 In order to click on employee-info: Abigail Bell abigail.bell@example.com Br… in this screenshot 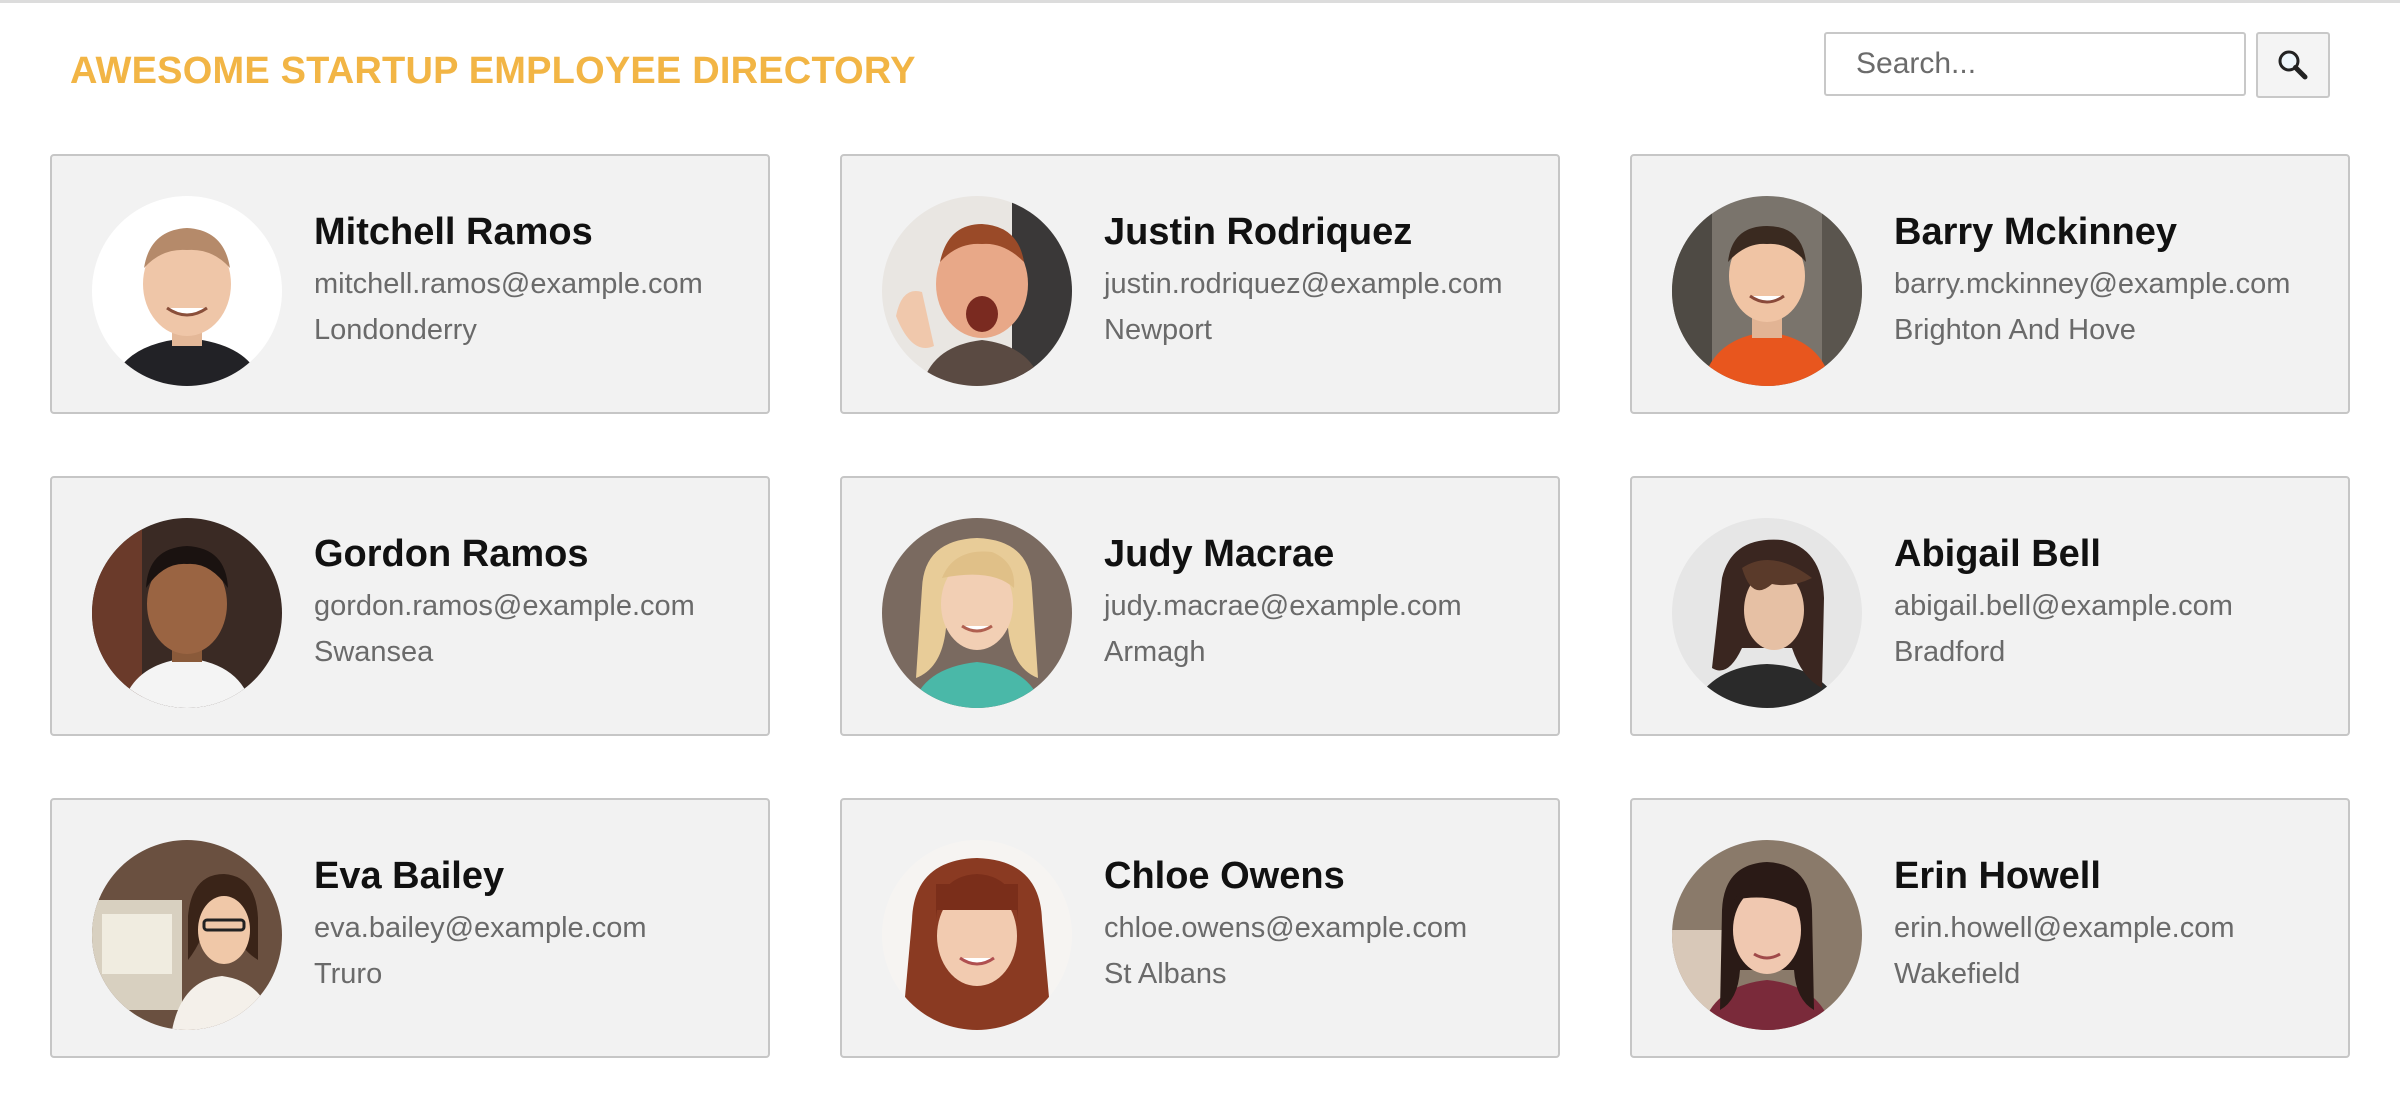, I will do `click(2063, 601)`.